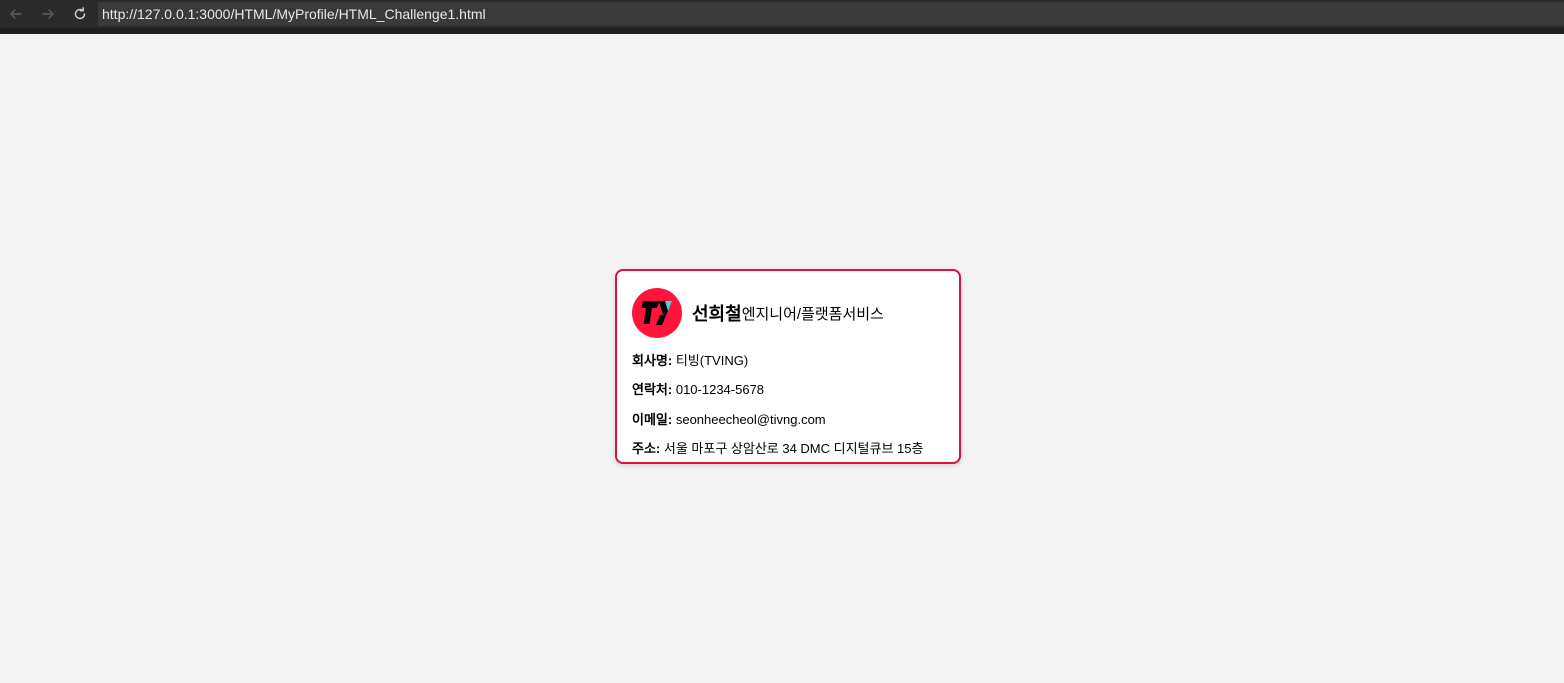  Describe the element at coordinates (646, 448) in the screenshot. I see `address-label: 주소:` at that location.